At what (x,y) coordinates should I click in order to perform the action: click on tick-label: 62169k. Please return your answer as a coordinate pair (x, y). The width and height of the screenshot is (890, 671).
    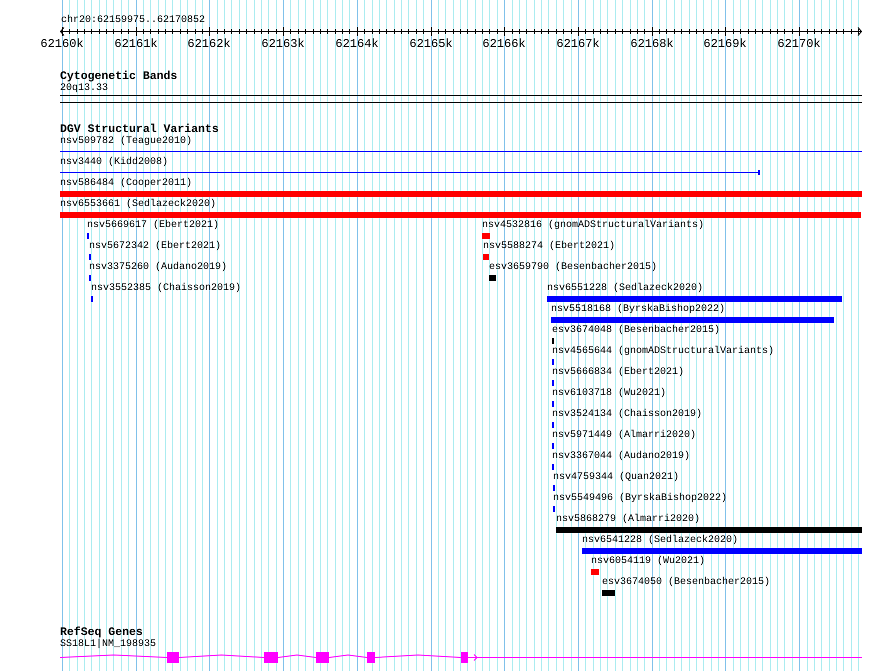
    Looking at the image, I should click on (725, 44).